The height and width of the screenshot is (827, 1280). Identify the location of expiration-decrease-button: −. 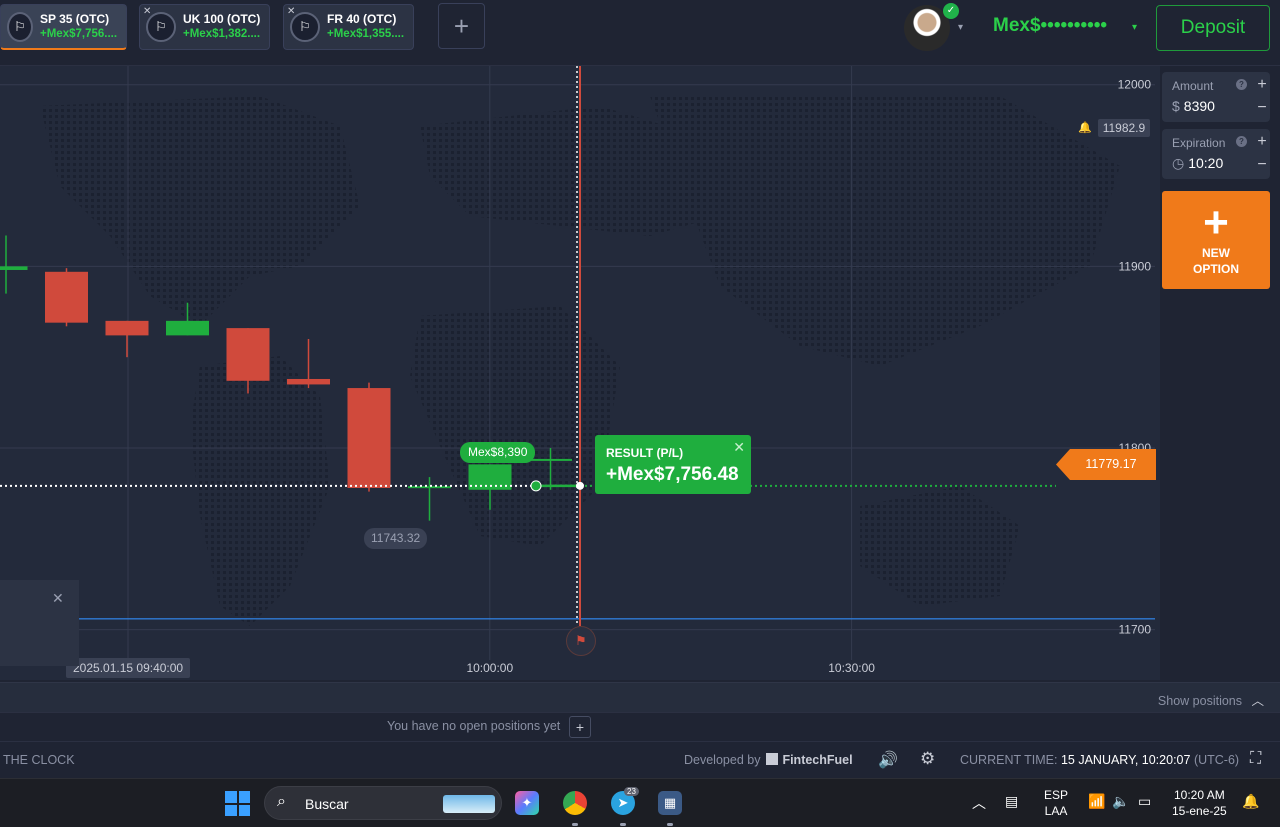
(1262, 165).